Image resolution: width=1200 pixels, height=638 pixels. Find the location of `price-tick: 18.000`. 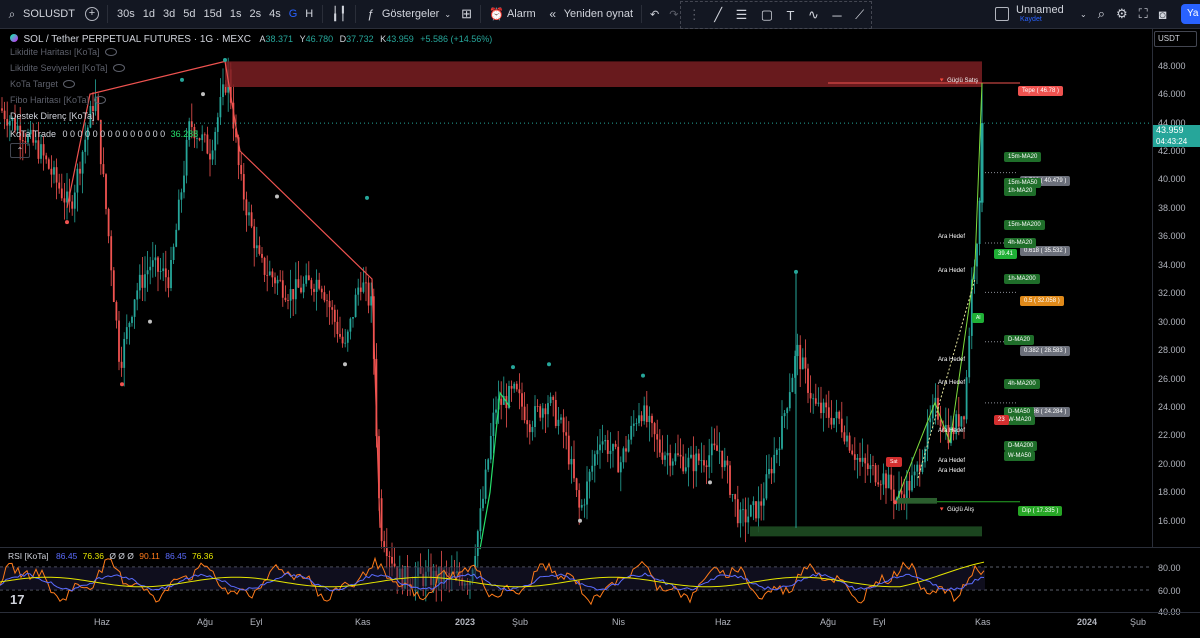

price-tick: 18.000 is located at coordinates (1172, 492).